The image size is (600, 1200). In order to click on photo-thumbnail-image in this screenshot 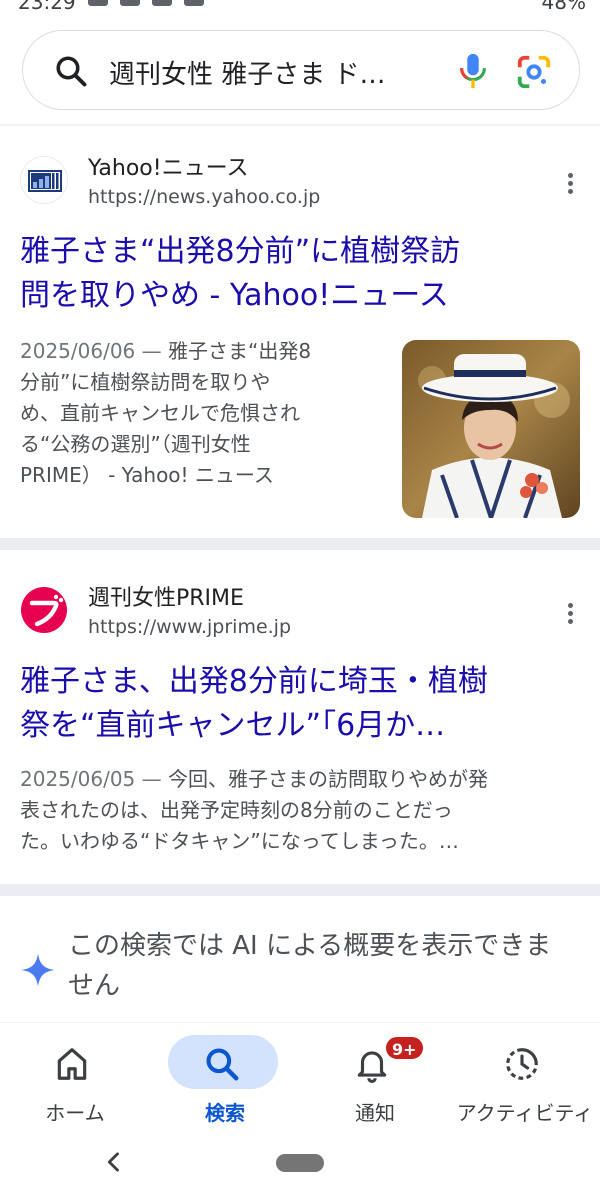, I will do `click(491, 429)`.